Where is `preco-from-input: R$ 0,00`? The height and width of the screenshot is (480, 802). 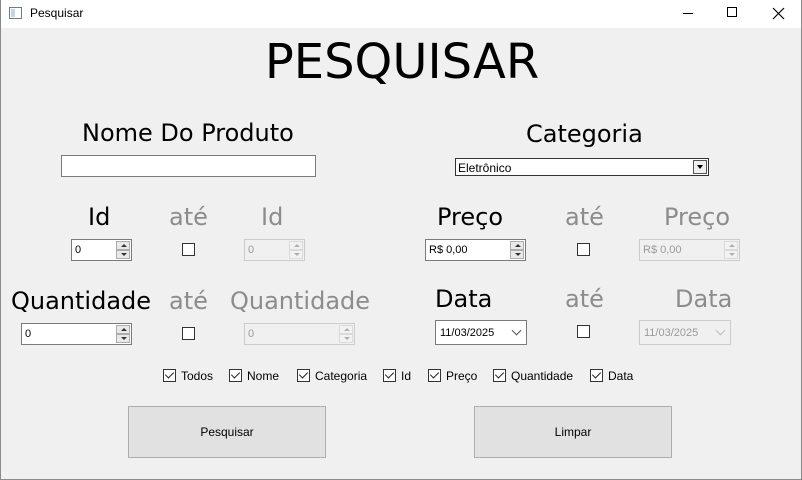 preco-from-input: R$ 0,00 is located at coordinates (475, 250).